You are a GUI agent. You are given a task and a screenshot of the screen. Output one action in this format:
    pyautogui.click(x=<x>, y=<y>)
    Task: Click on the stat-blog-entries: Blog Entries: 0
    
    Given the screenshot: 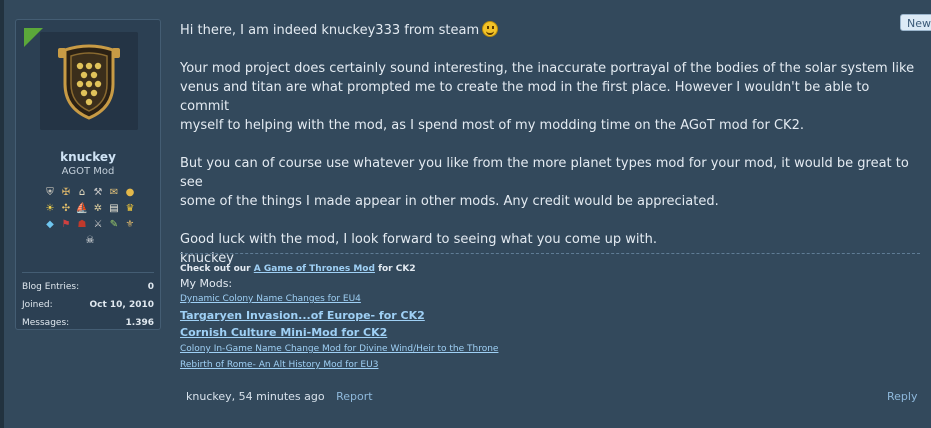 What is the action you would take?
    pyautogui.click(x=88, y=287)
    